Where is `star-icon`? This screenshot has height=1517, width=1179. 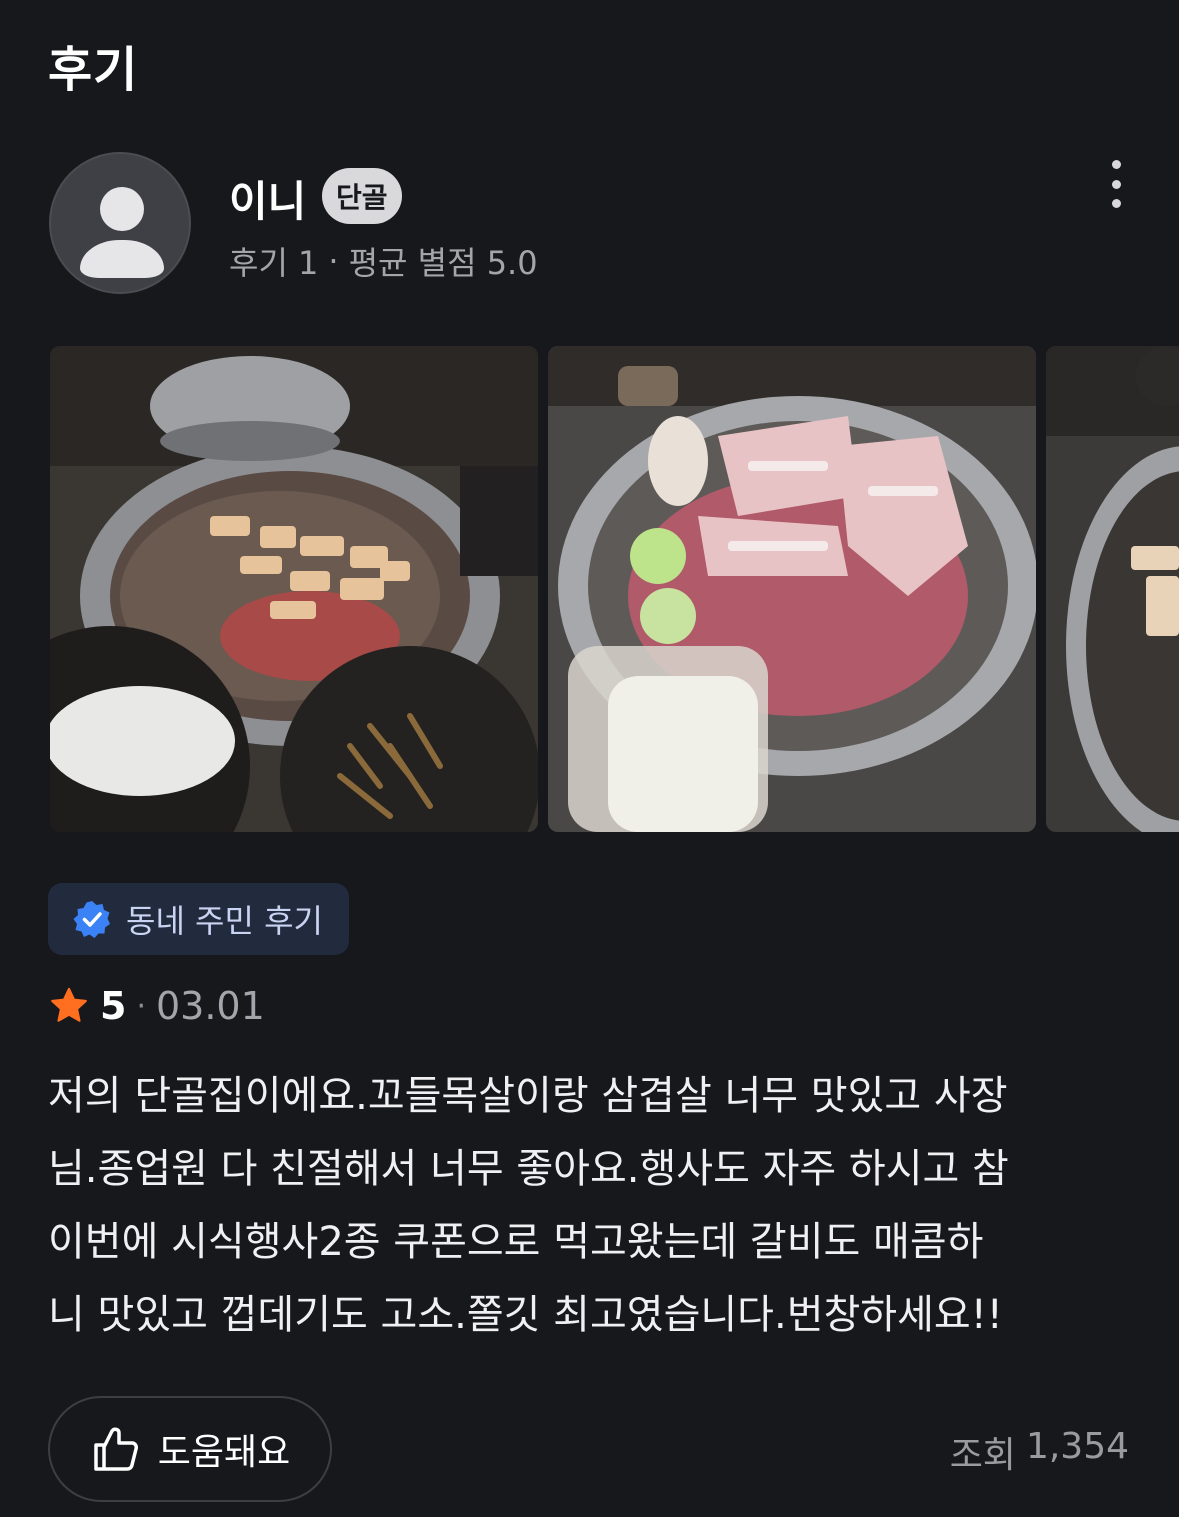
star-icon is located at coordinates (69, 1004).